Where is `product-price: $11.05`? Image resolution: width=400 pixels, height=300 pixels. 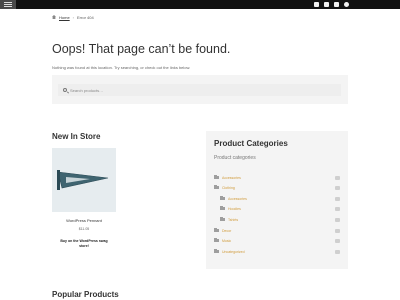 product-price: $11.05 is located at coordinates (84, 229).